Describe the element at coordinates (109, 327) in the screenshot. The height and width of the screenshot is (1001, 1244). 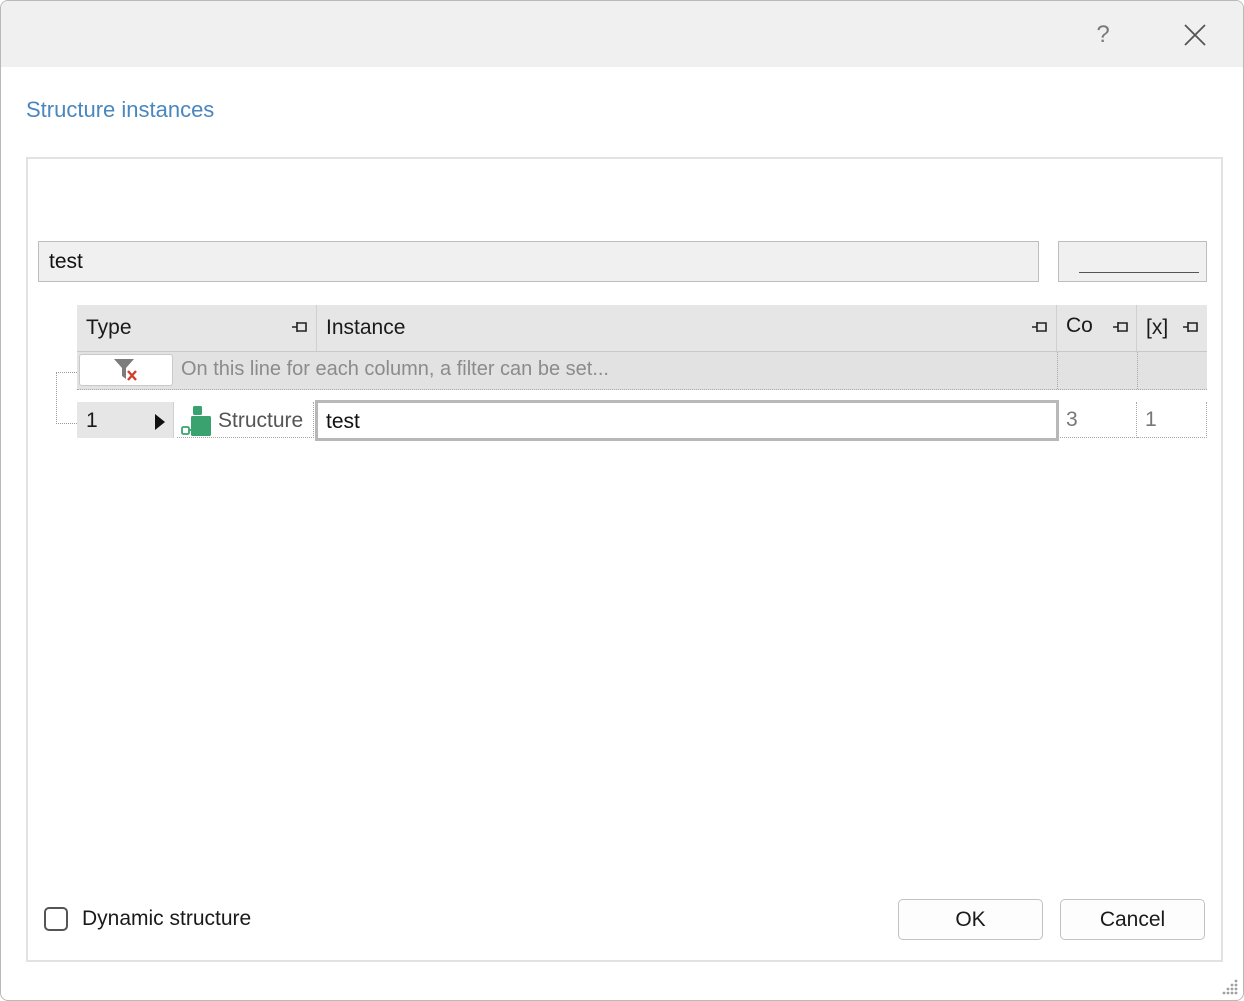
I see `column-header-type-label: Type` at that location.